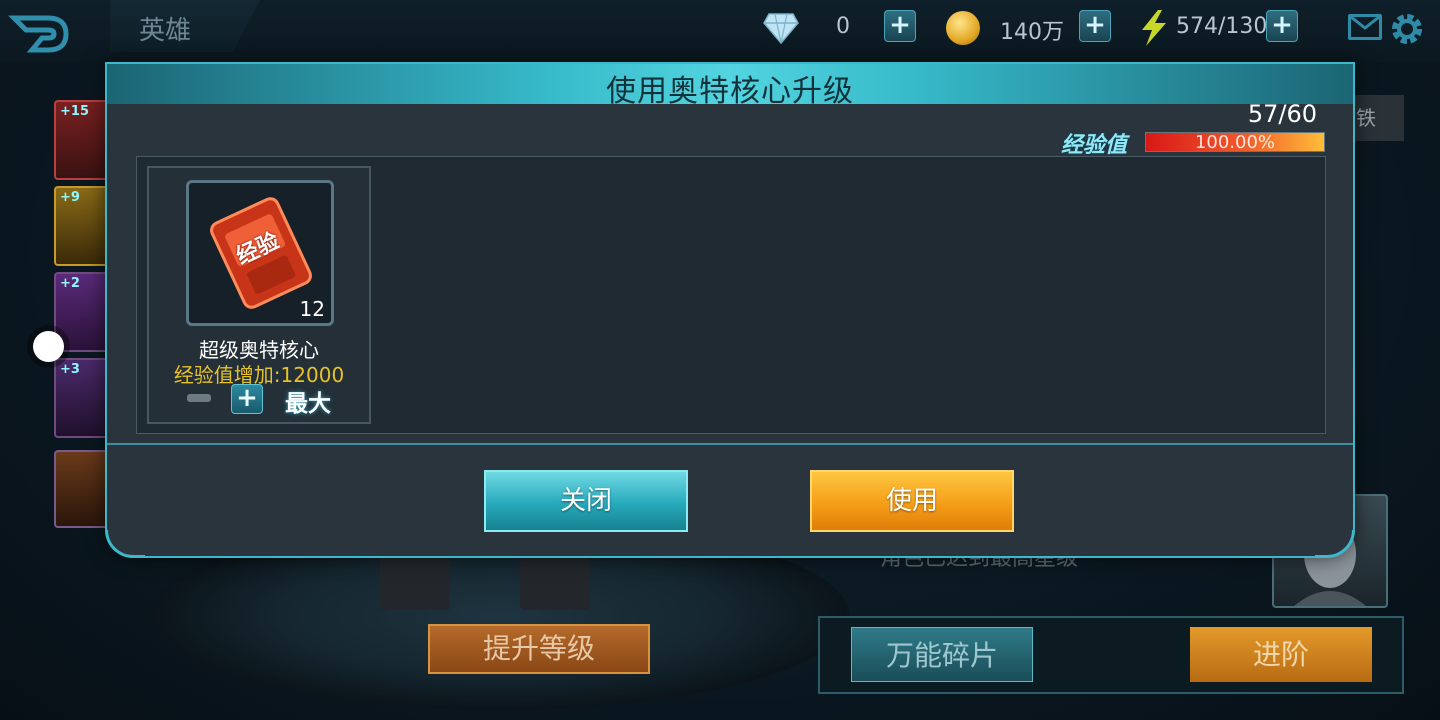 The width and height of the screenshot is (1440, 720). Describe the element at coordinates (70, 197) in the screenshot. I see `slot-level: +9` at that location.